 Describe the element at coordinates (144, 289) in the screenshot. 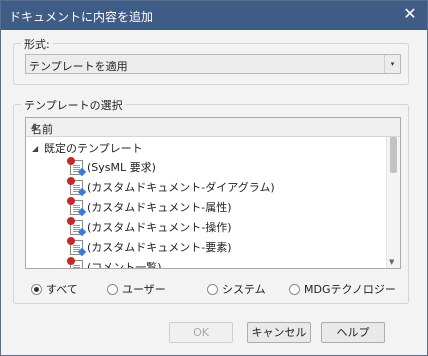

I see `radio-label: ユーザー` at that location.